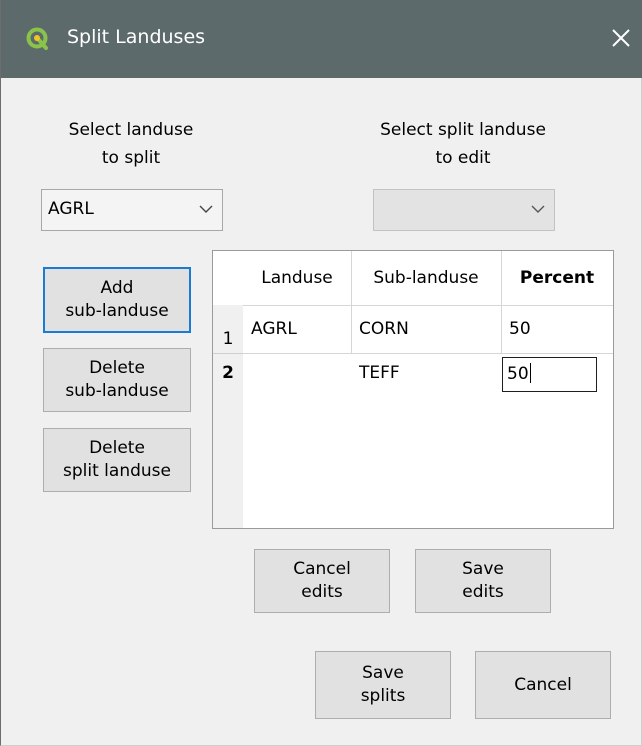 This screenshot has height=746, width=642. Describe the element at coordinates (117, 380) in the screenshot. I see `delete-sub-landuse-button: Delete sub-landuse` at that location.